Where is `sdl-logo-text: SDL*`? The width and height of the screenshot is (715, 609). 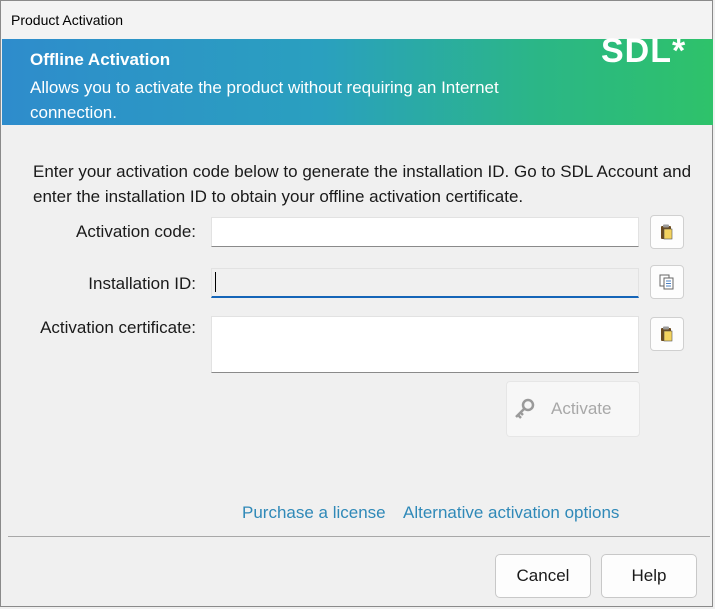 sdl-logo-text: SDL* is located at coordinates (643, 50).